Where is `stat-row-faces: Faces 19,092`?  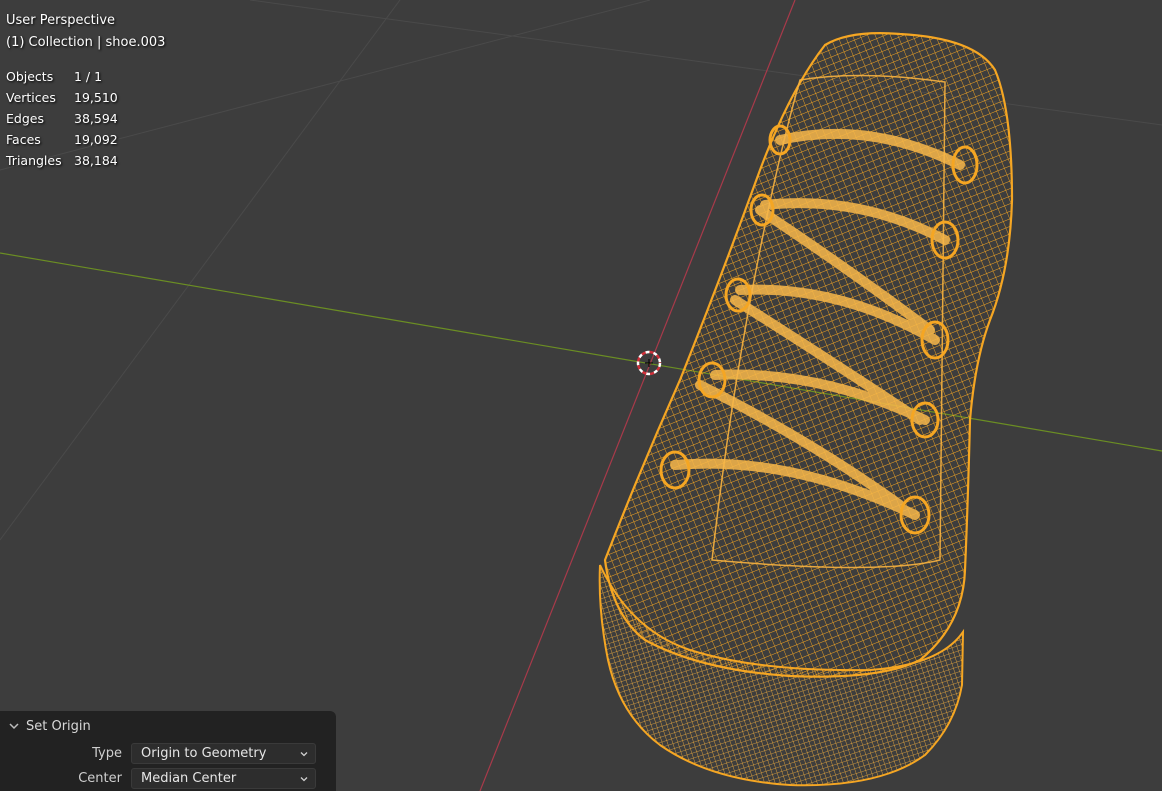
stat-row-faces: Faces 19,092 is located at coordinates (85, 139).